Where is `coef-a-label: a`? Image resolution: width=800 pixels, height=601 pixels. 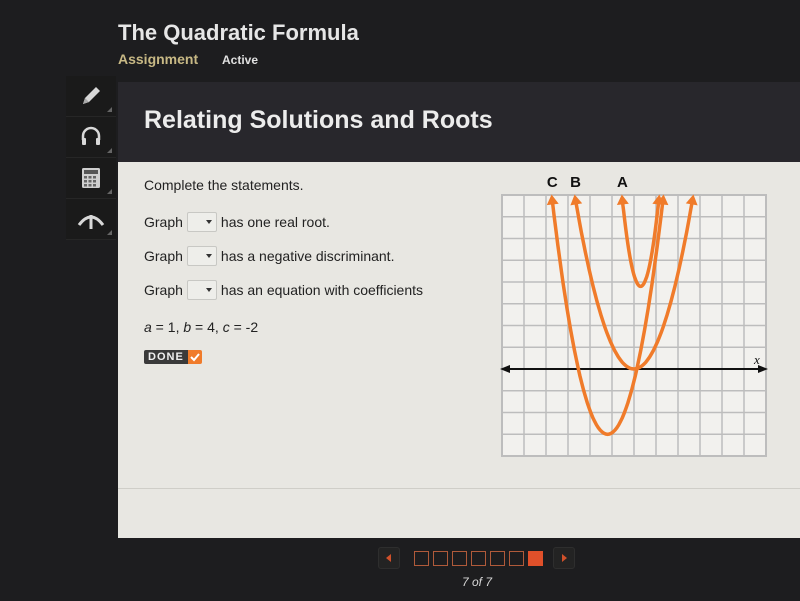
coef-a-label: a is located at coordinates (148, 327).